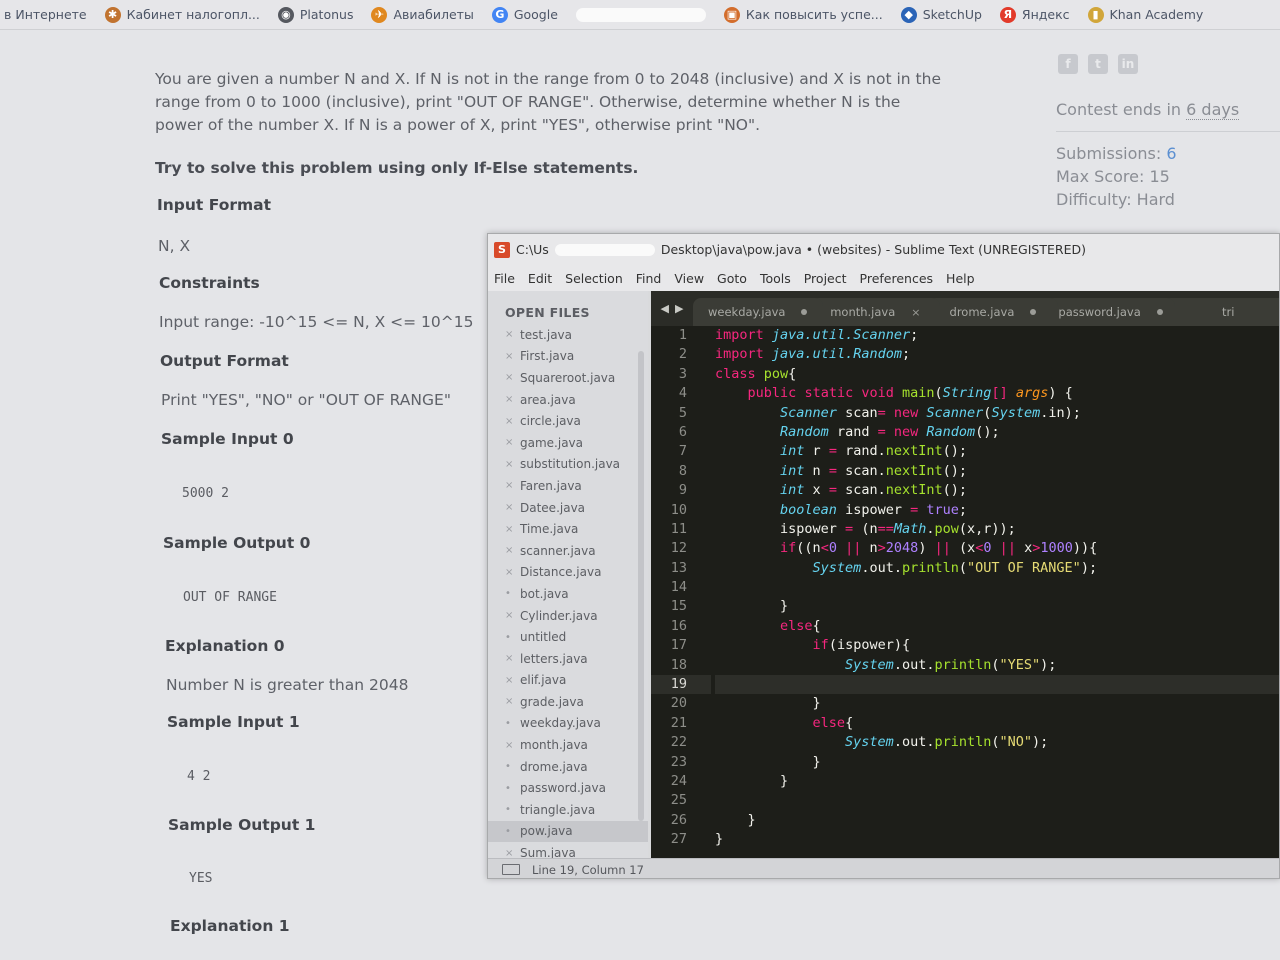 This screenshot has width=1280, height=960. What do you see at coordinates (825, 278) in the screenshot?
I see `menu-project: Project` at bounding box center [825, 278].